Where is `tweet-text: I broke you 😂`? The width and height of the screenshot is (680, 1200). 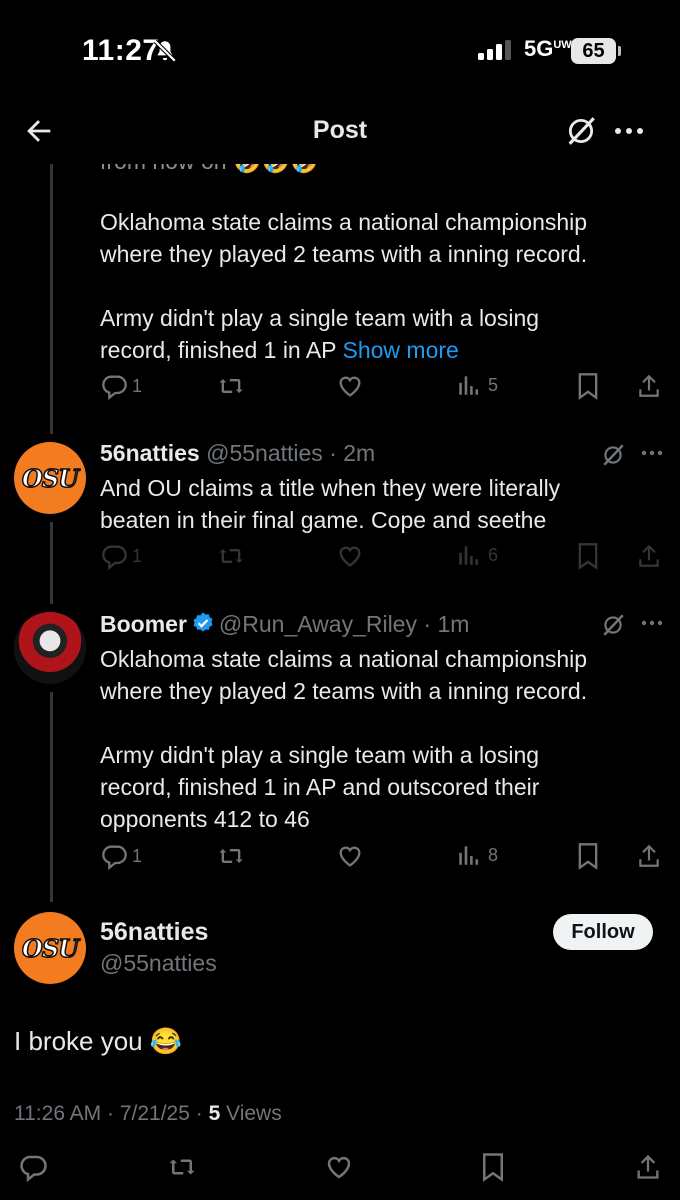
tweet-text: I broke you 😂 is located at coordinates (98, 1041).